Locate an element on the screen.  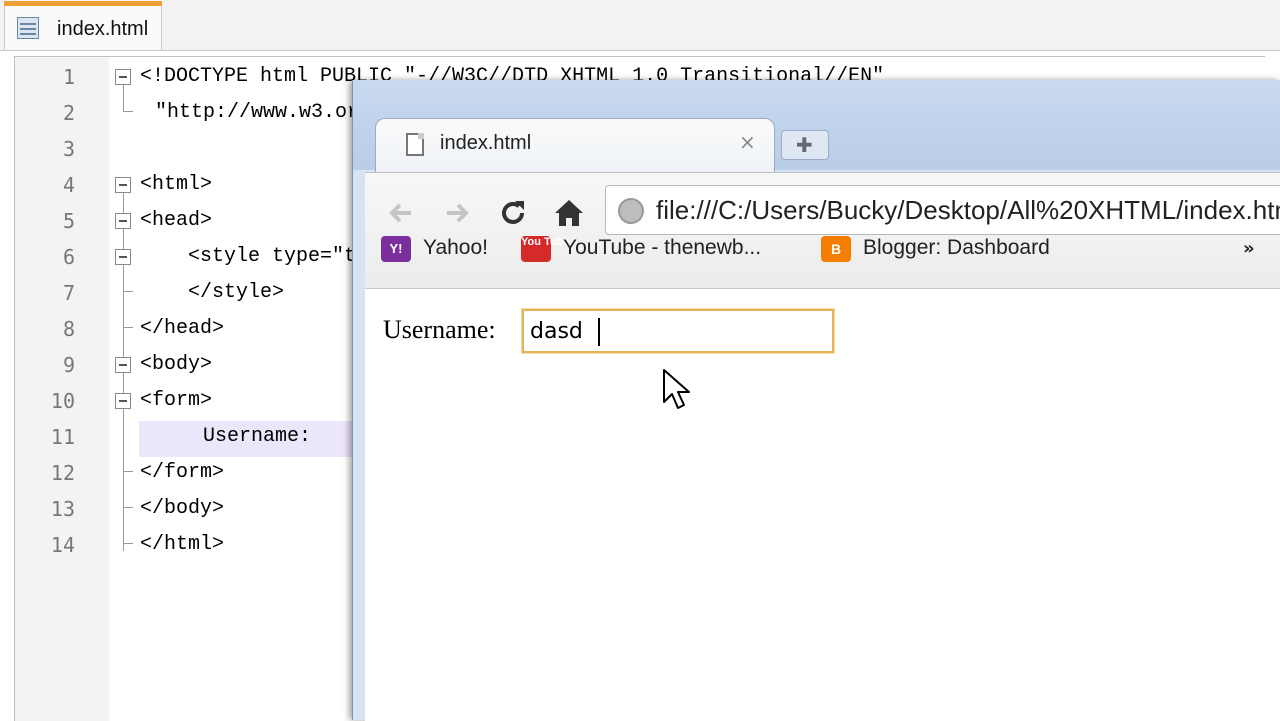
text-caret is located at coordinates (599, 332).